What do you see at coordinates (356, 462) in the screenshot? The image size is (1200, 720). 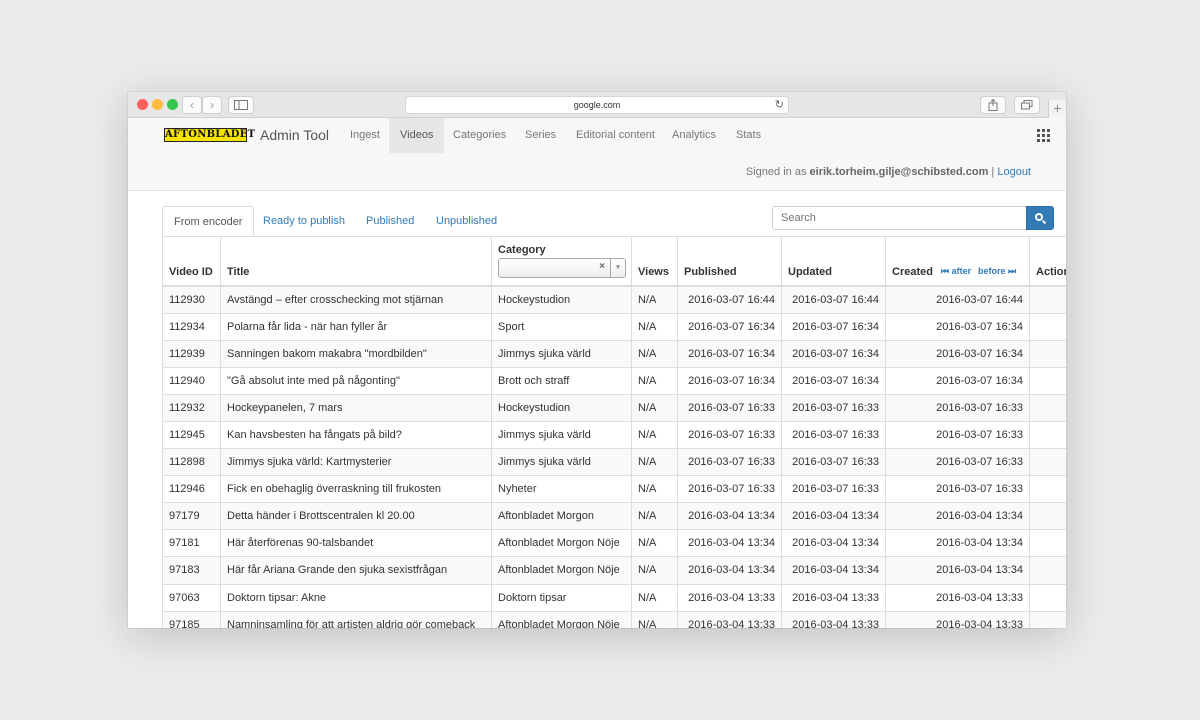 I see `title-cell: Jimmys sjuka värld: Kartmysterier` at bounding box center [356, 462].